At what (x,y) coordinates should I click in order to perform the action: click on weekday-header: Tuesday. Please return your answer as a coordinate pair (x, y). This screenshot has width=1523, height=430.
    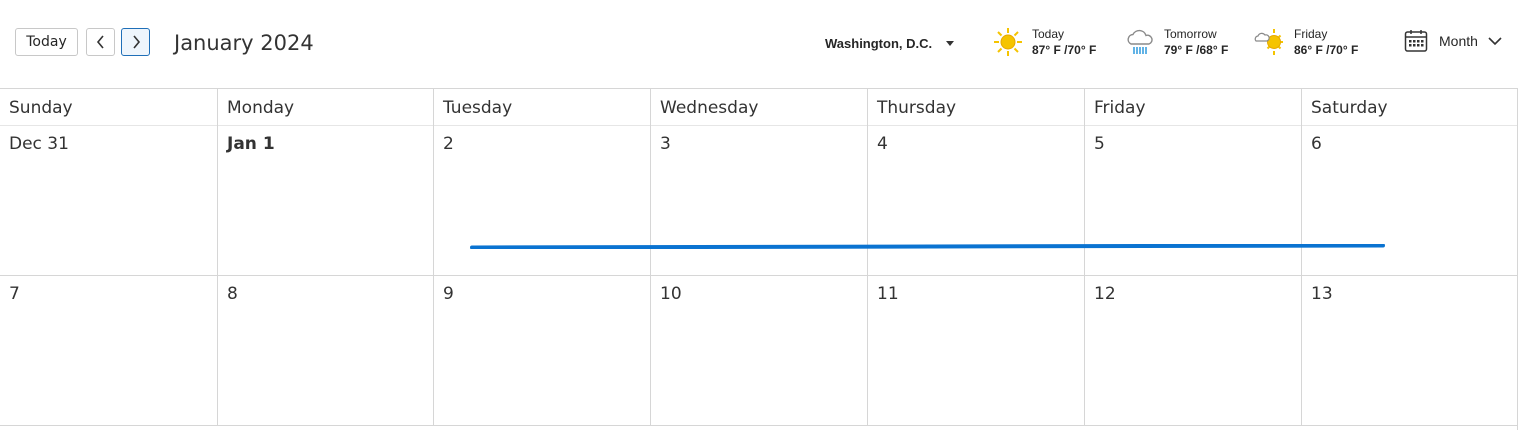
    Looking at the image, I should click on (541, 107).